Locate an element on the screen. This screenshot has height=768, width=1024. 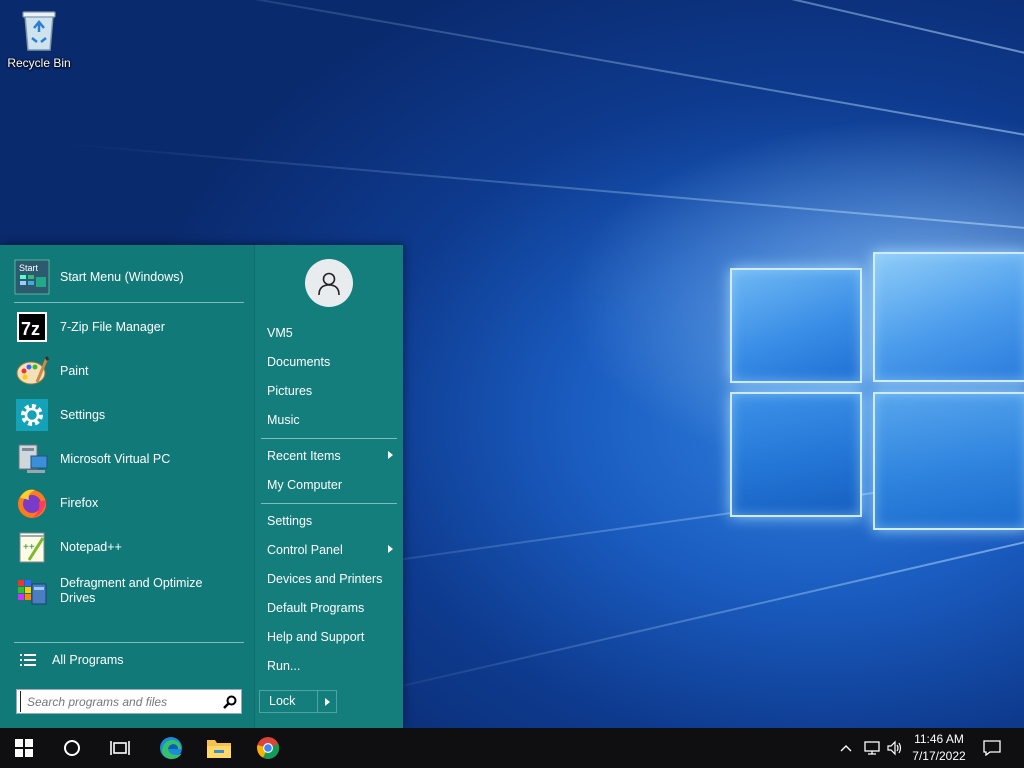
places-my-computer: My Computer is located at coordinates (329, 485).